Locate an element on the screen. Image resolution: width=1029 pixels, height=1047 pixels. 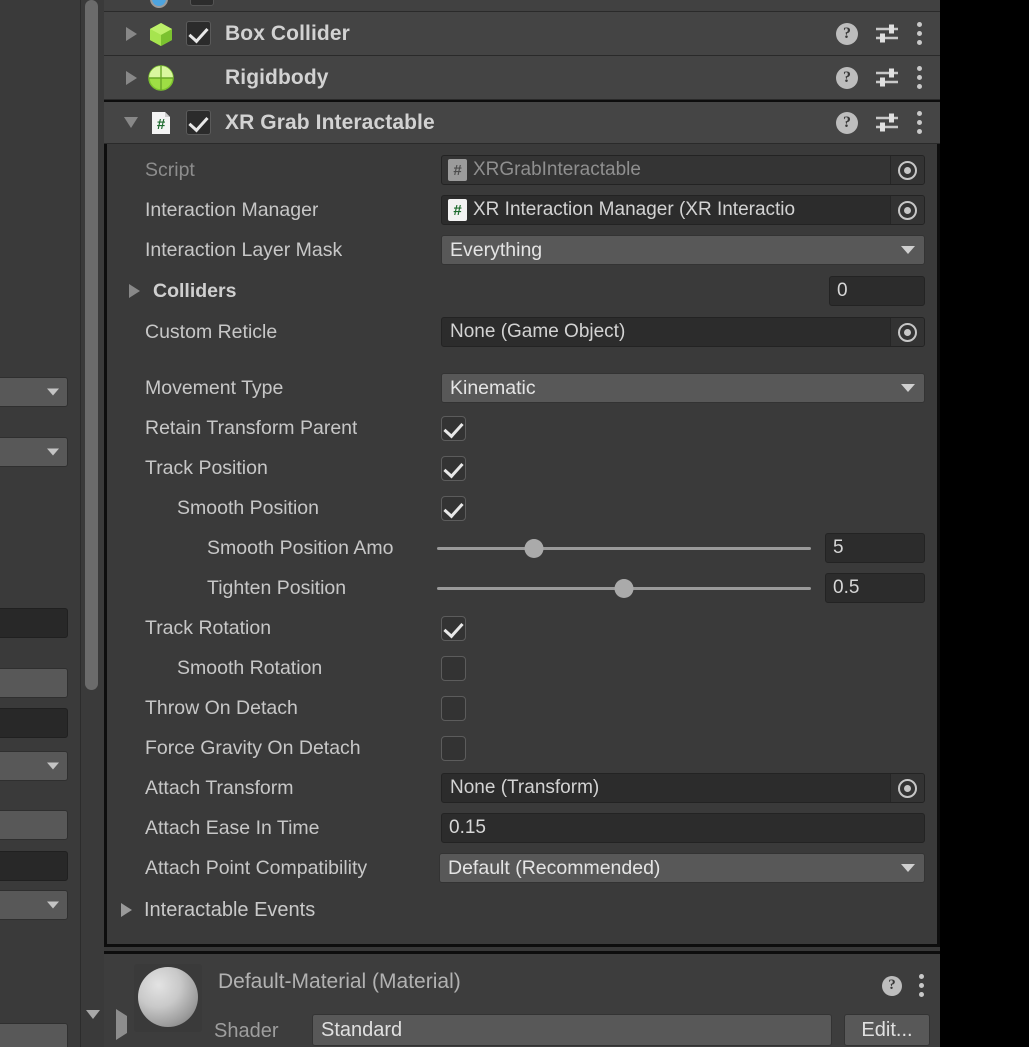
chevron-right-icon is located at coordinates (126, 910).